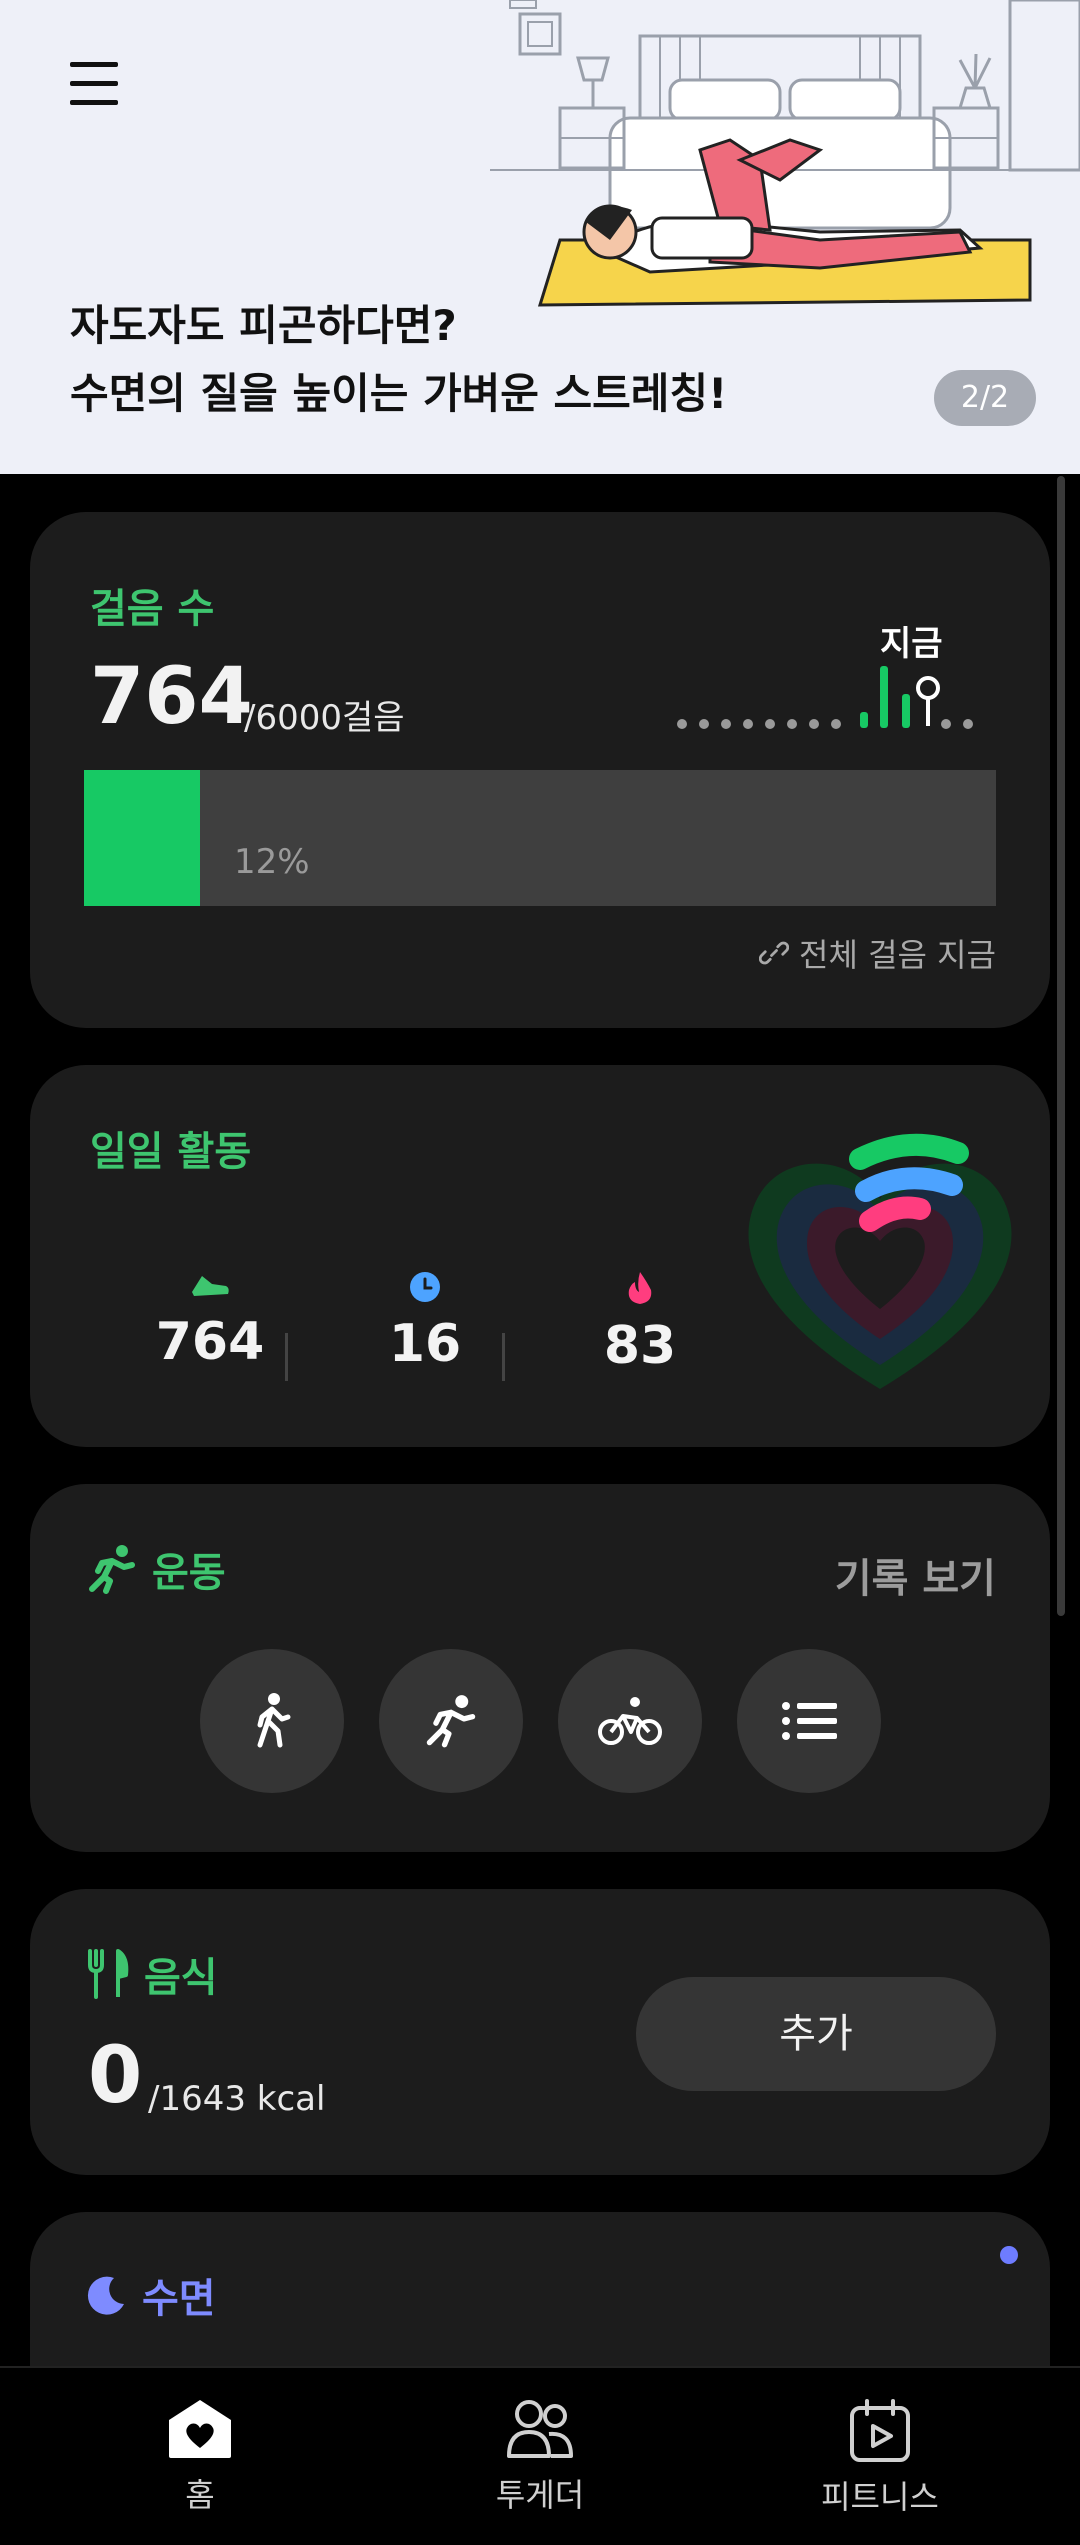 The width and height of the screenshot is (1080, 2545). I want to click on steps-value: 764, so click(171, 697).